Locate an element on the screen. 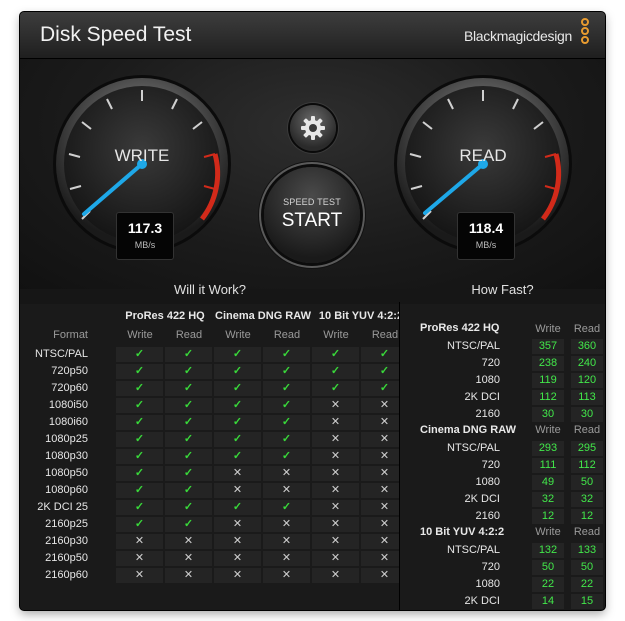 Image resolution: width=625 pixels, height=621 pixels. compatibility-row: 1080p60 ✓ ✓ ✕ ✕ ✕ ✕ is located at coordinates (216, 490).